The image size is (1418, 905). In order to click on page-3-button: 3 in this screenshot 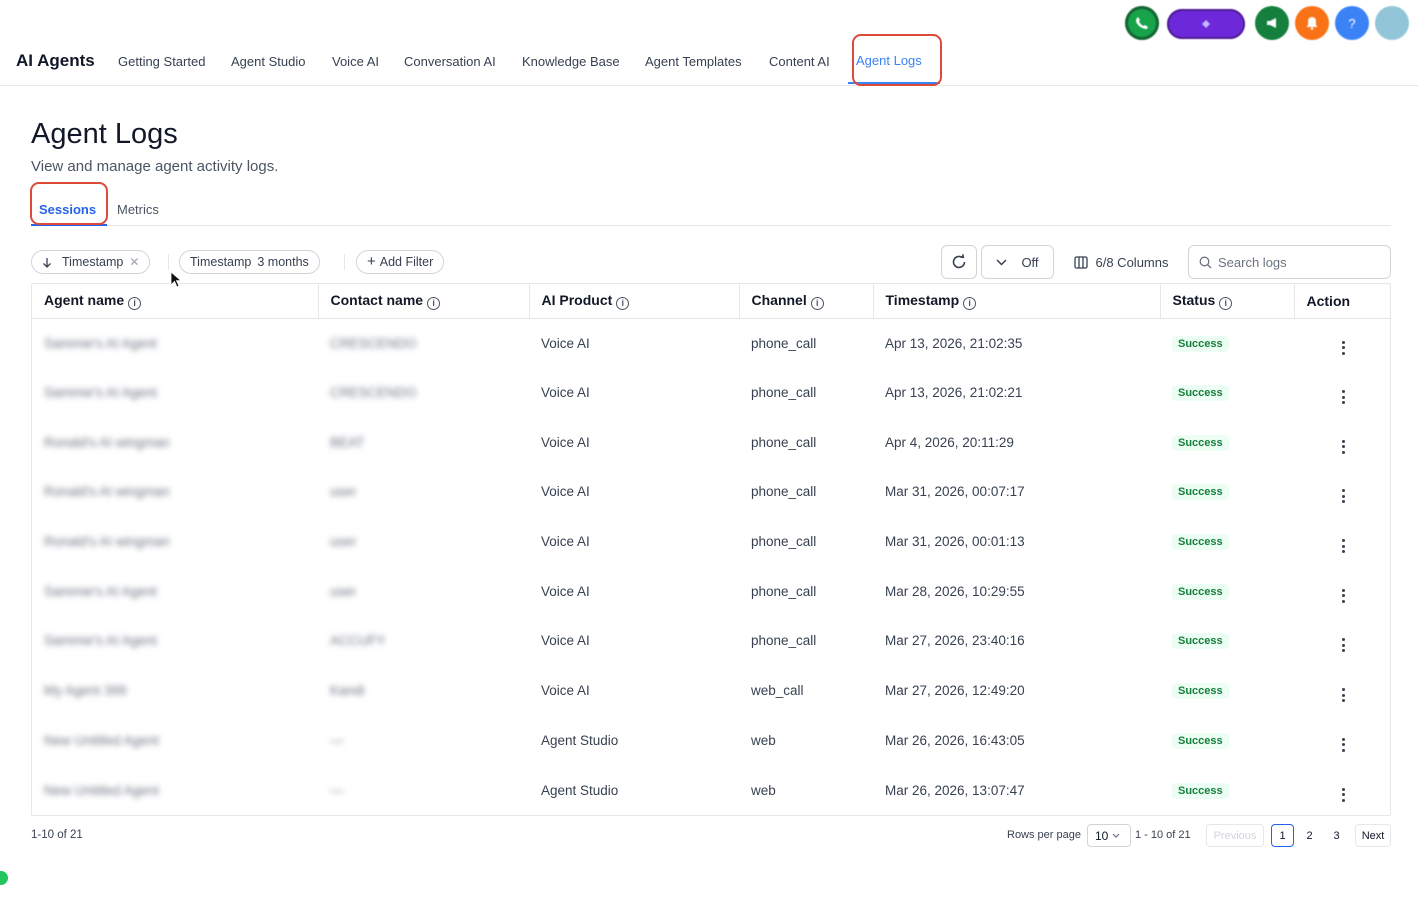, I will do `click(1336, 835)`.